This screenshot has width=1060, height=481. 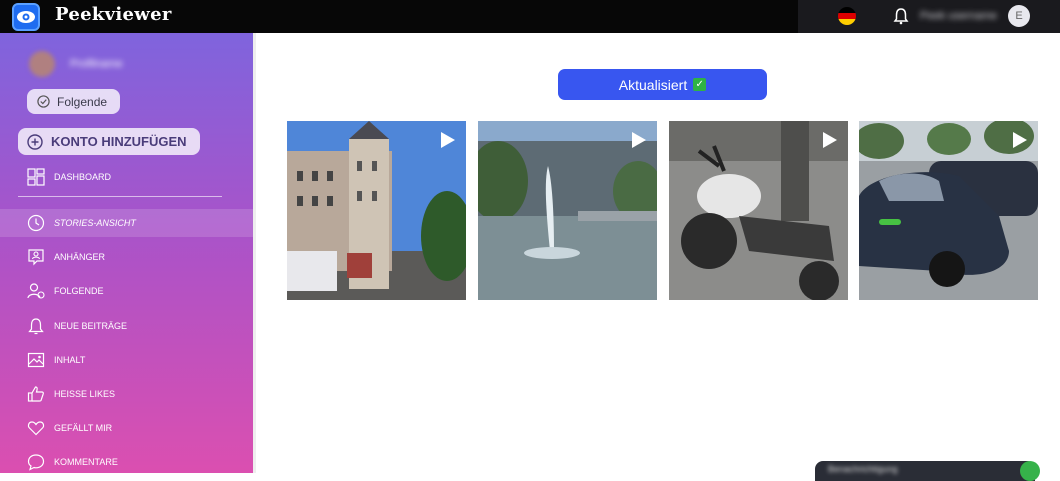 What do you see at coordinates (36, 326) in the screenshot?
I see `bell-outline-icon` at bounding box center [36, 326].